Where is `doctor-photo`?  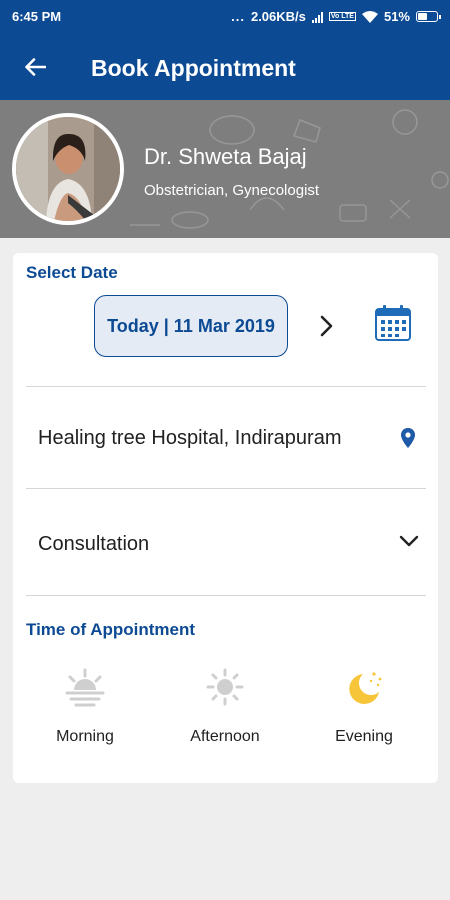
doctor-photo is located at coordinates (68, 169).